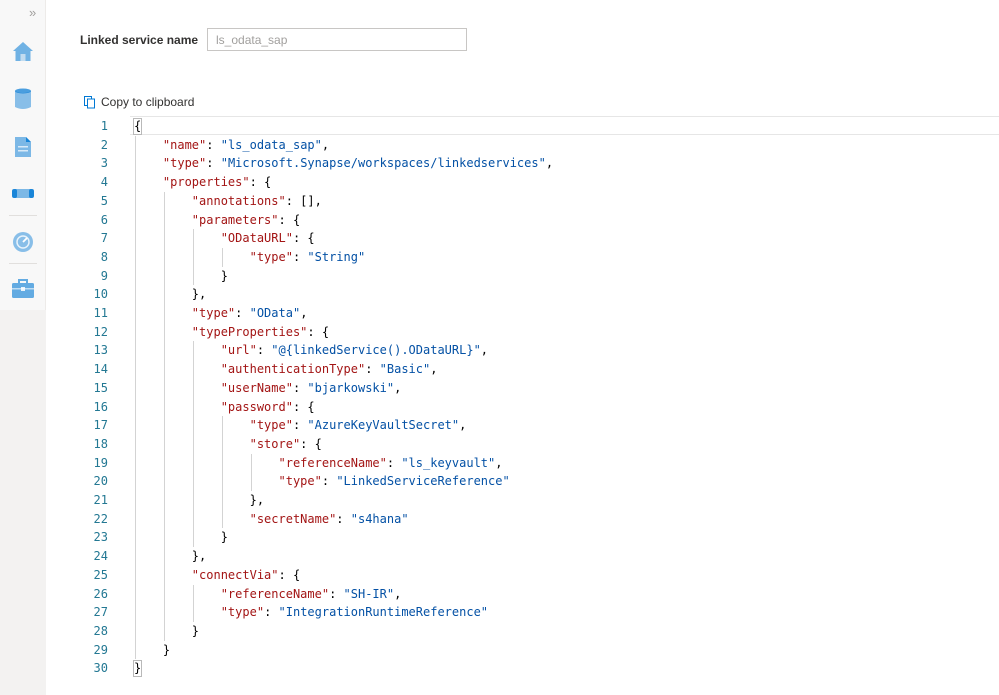 The height and width of the screenshot is (695, 999). I want to click on code-text: "type": "String", so click(250, 257).